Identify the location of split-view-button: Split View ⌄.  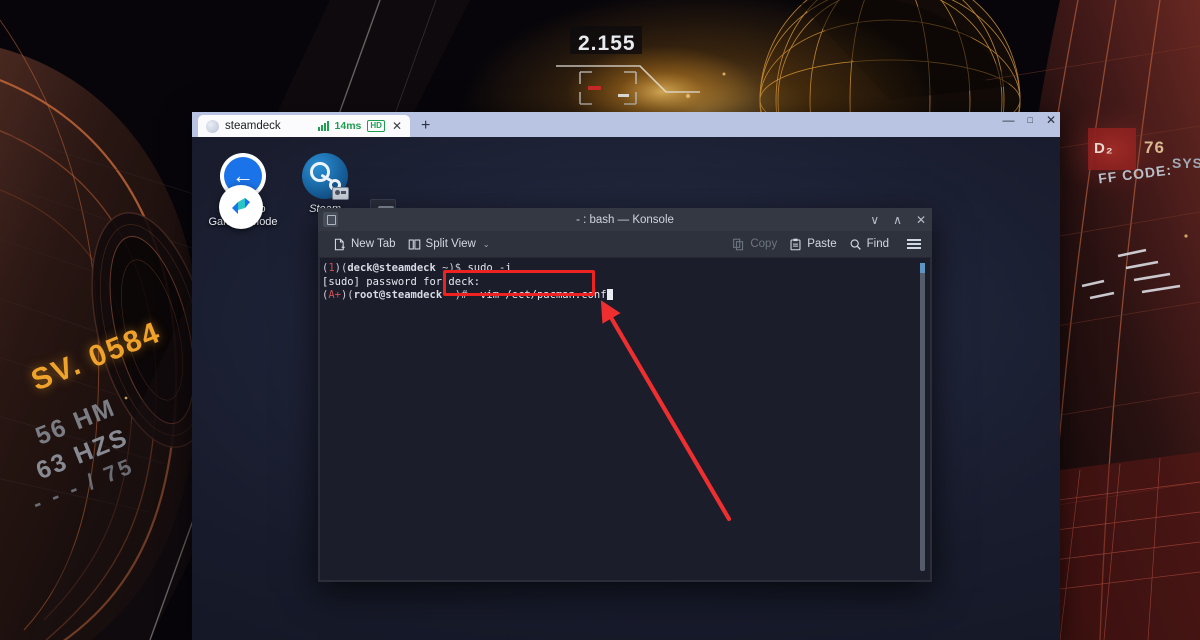
(449, 244).